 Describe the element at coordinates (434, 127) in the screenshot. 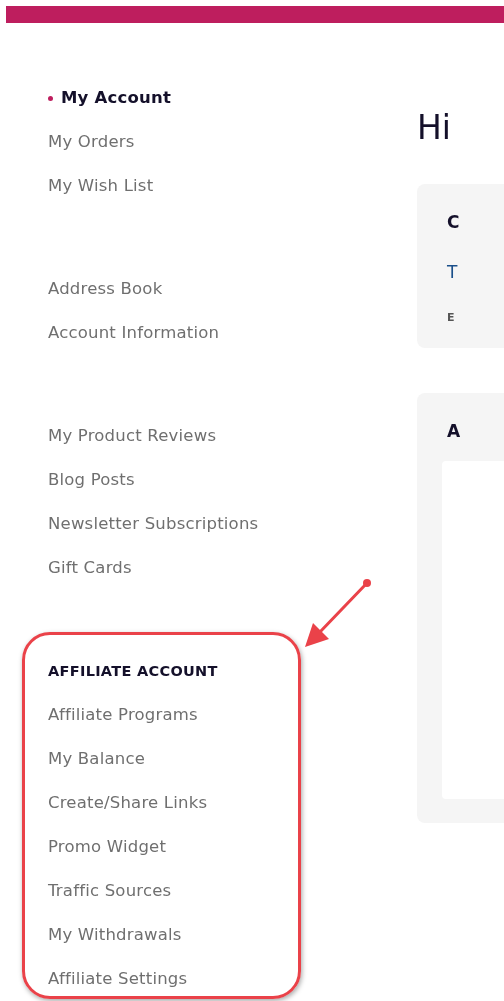

I see `greeting-heading: Hi` at that location.